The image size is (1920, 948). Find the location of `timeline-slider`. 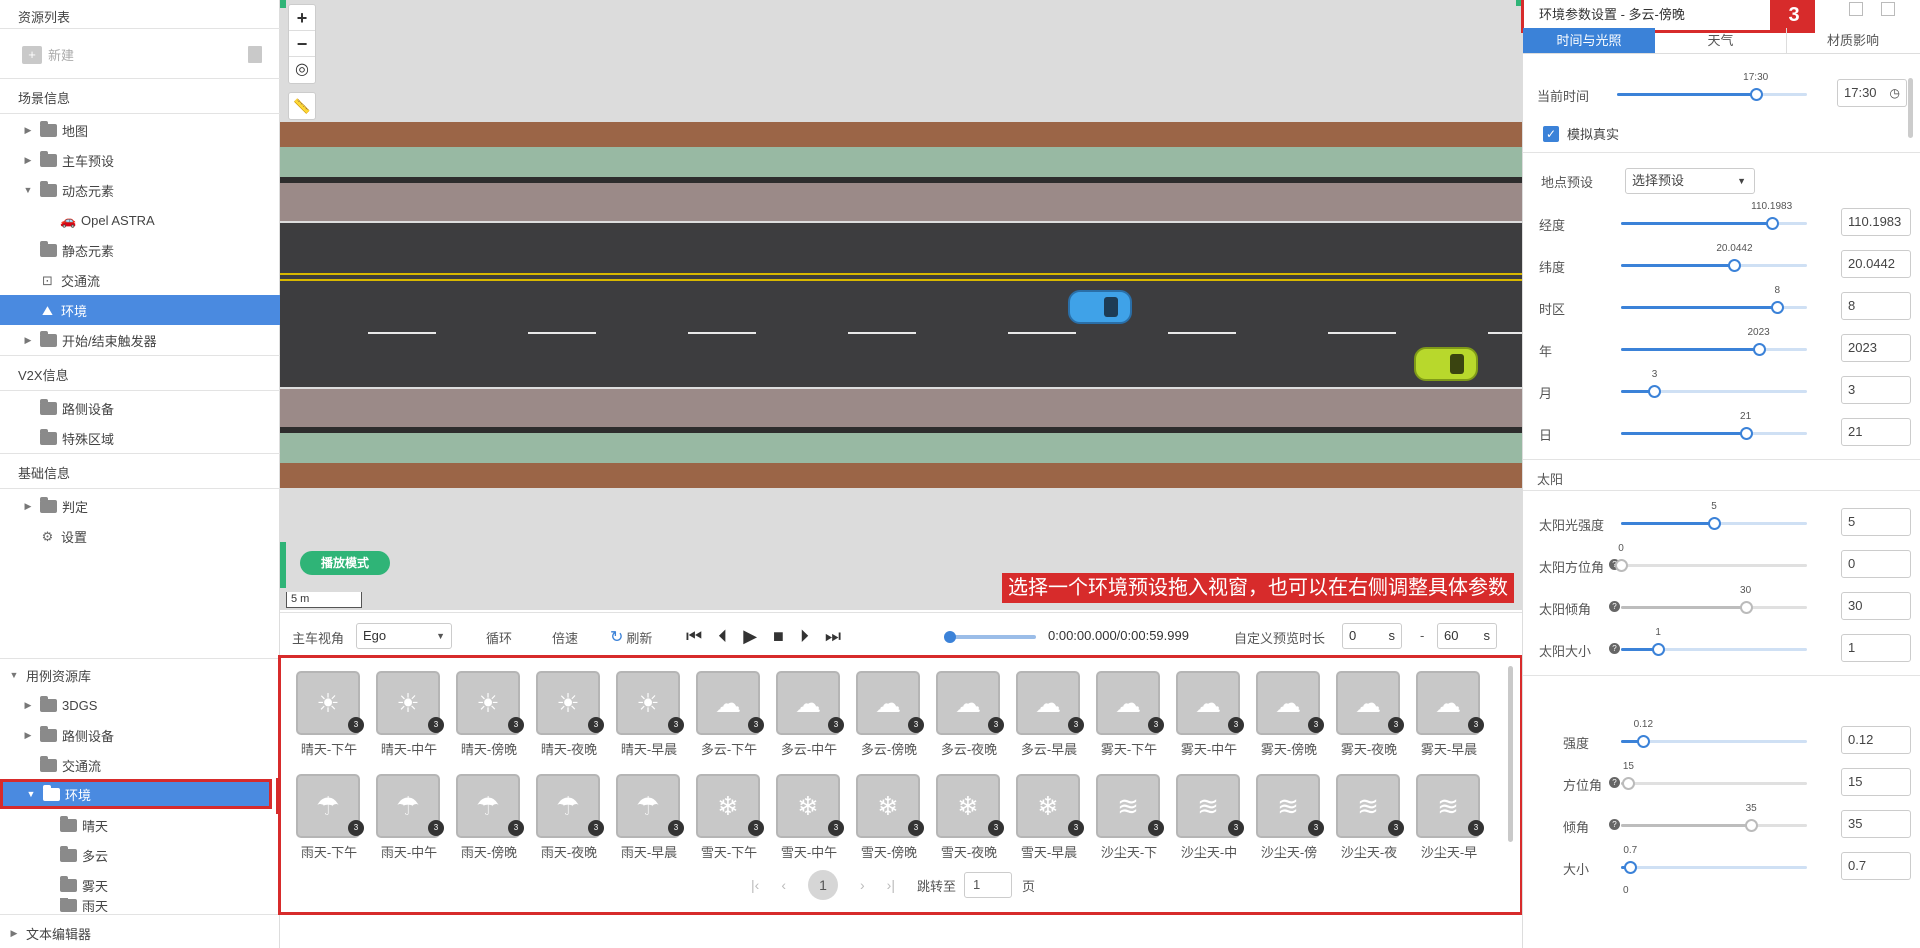

timeline-slider is located at coordinates (990, 637).